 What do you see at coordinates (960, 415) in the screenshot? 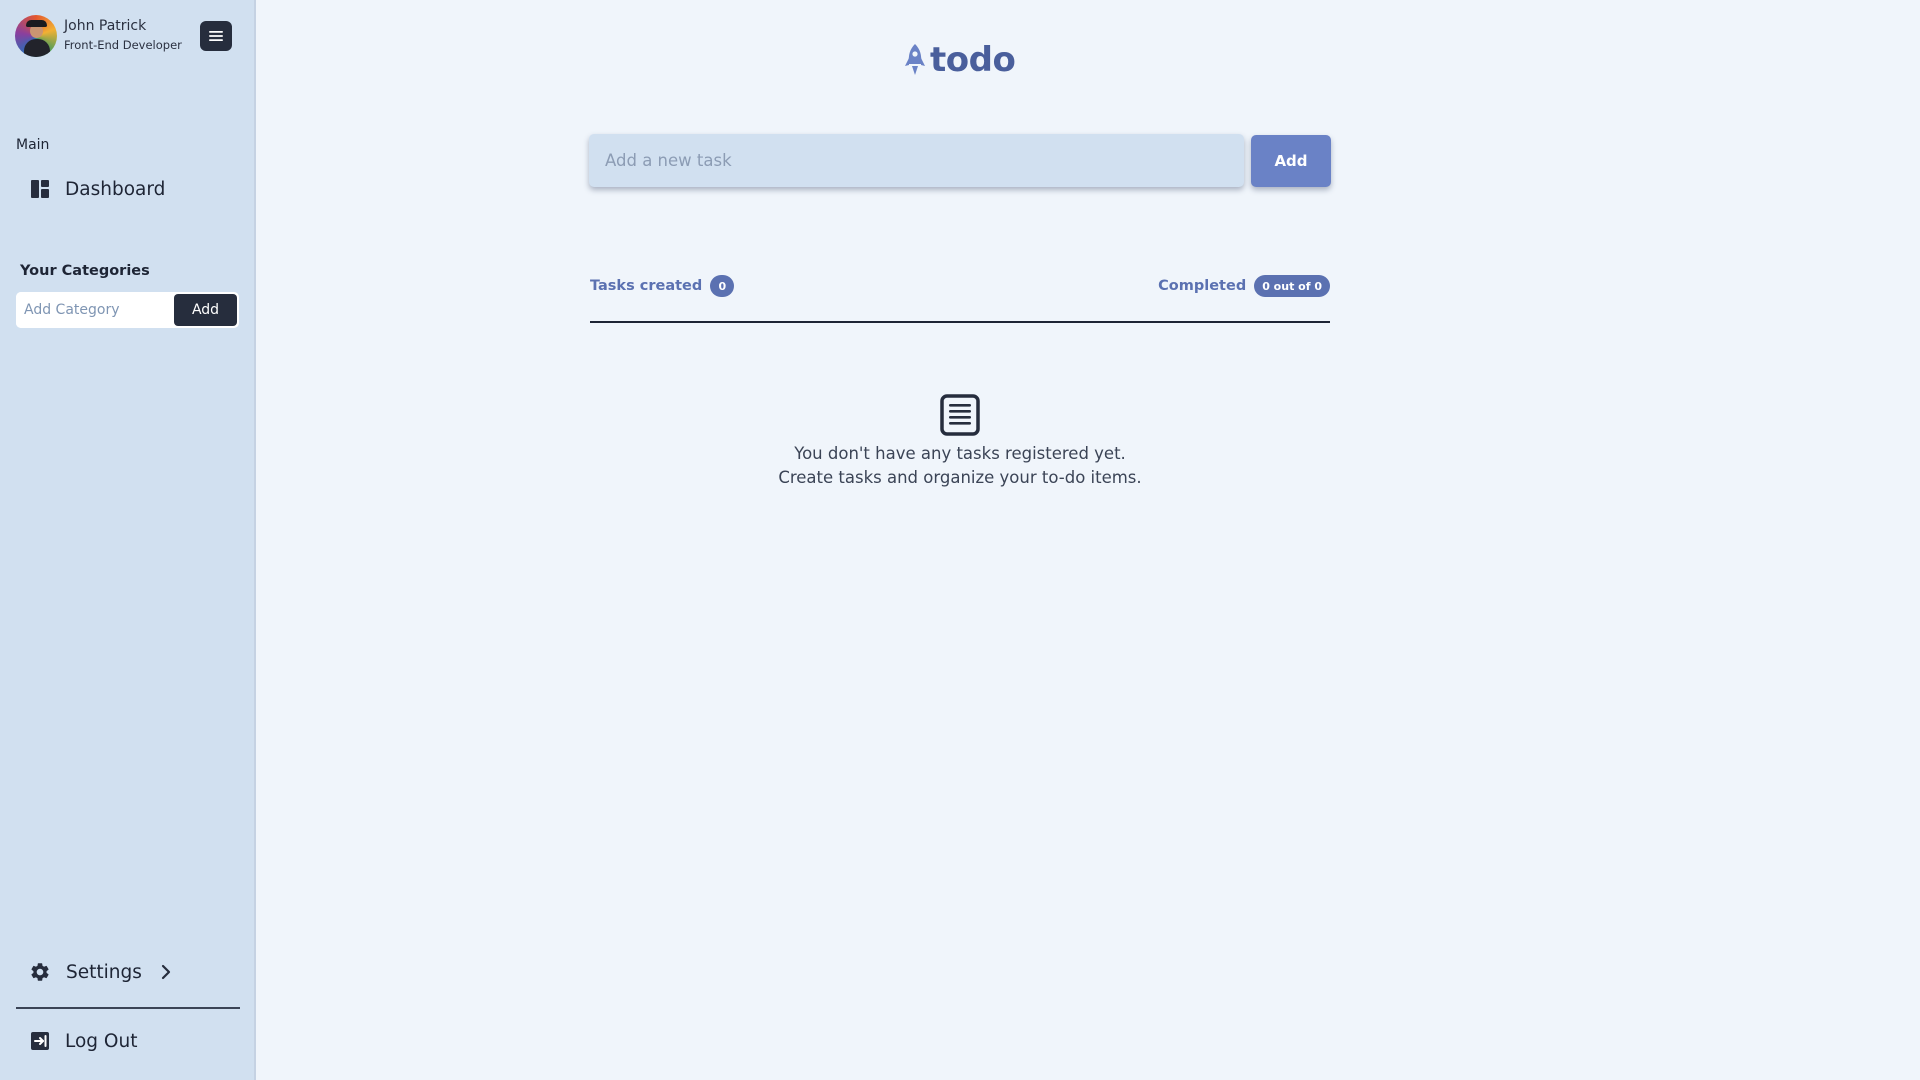
I see `clipboard-list-icon` at bounding box center [960, 415].